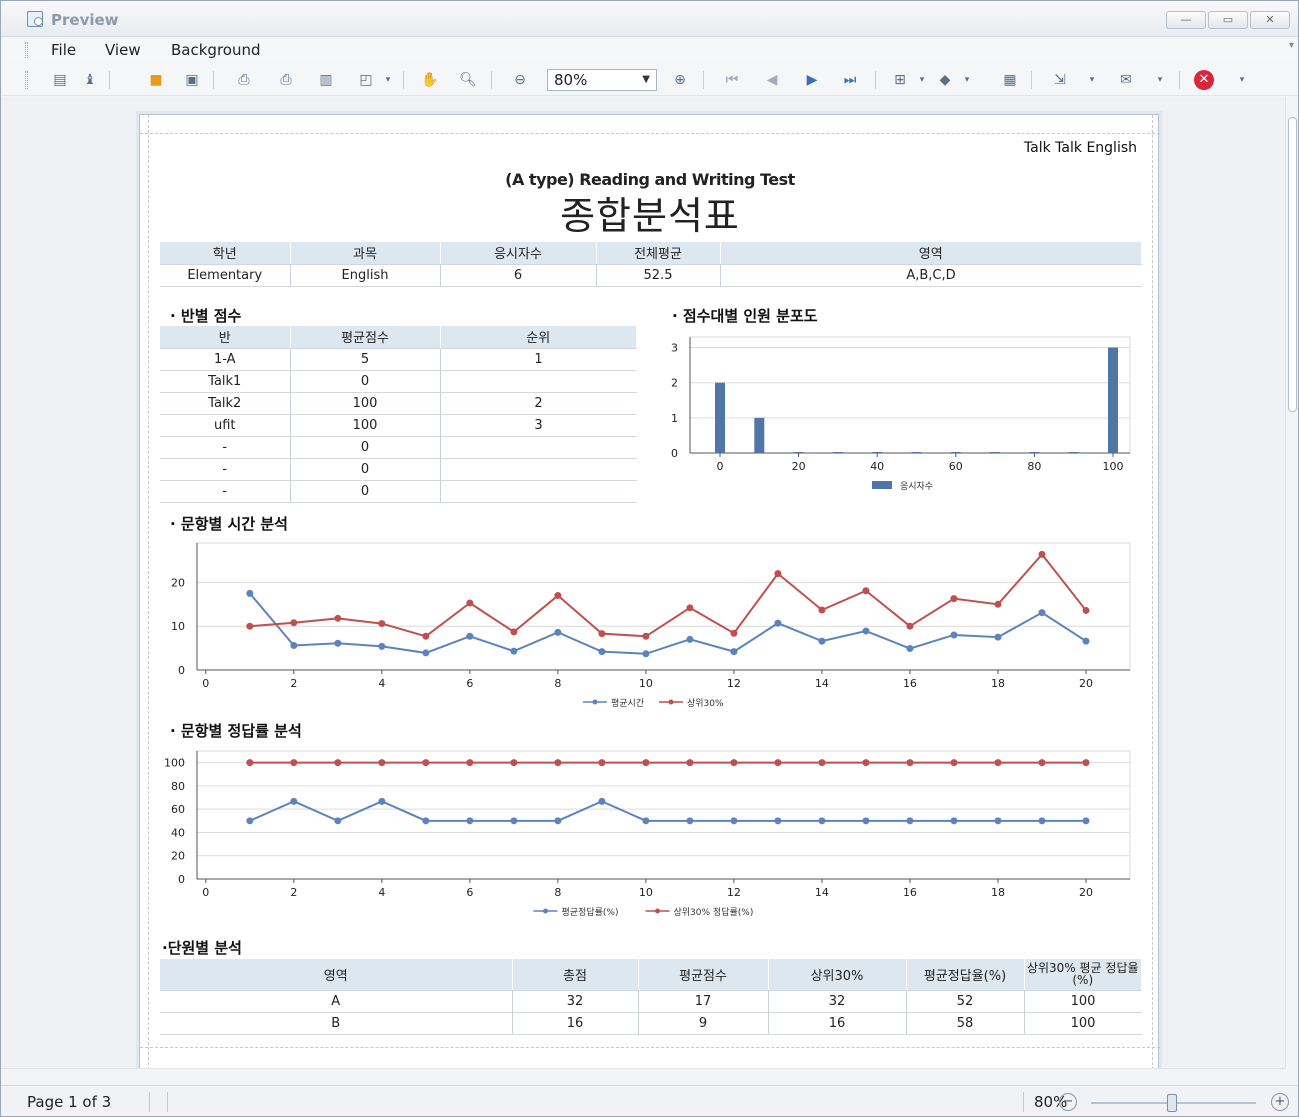 This screenshot has width=1299, height=1117. I want to click on zoom-out-button: −, so click(1068, 1102).